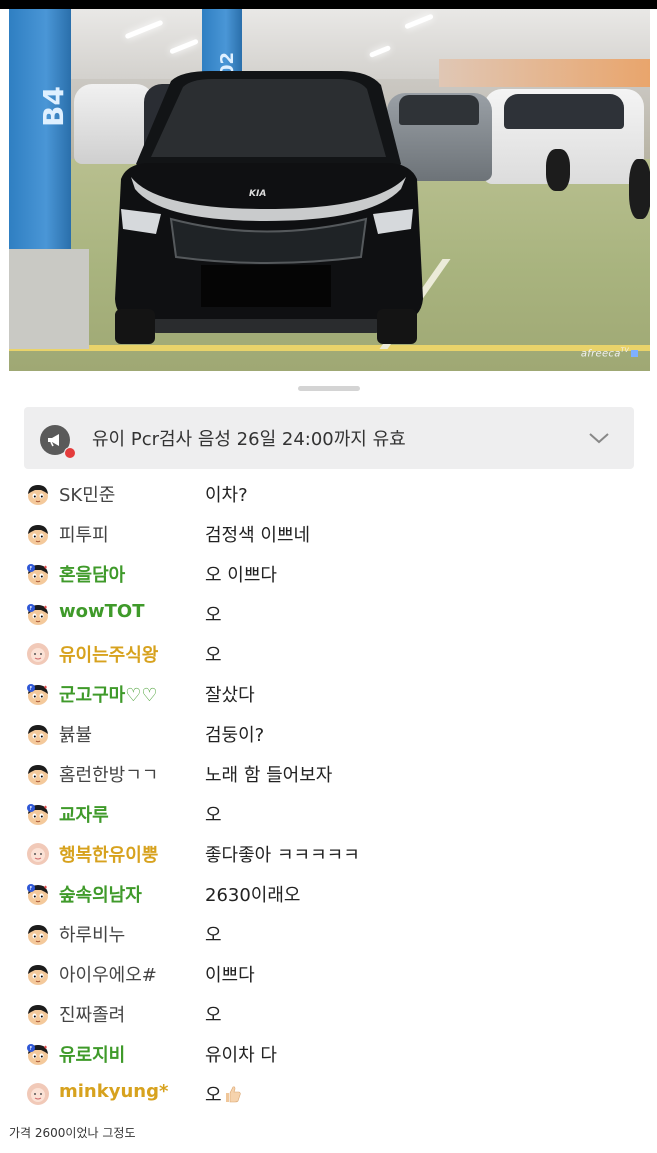 Image resolution: width=657 pixels, height=1153 pixels. I want to click on chat-row: 홈런한방ㄱㄱ 노래 함 들어보자, so click(328, 773).